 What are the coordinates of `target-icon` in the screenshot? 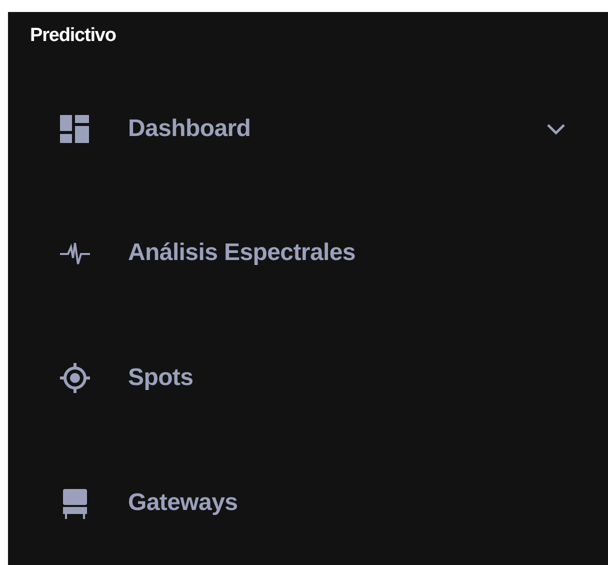 It's located at (75, 377).